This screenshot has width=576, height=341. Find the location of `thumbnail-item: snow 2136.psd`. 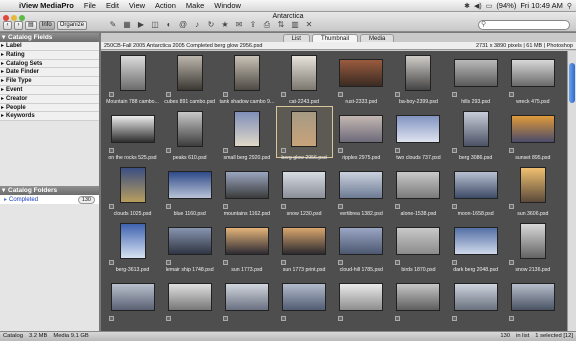

thumbnail-item: snow 2136.psd is located at coordinates (532, 247).